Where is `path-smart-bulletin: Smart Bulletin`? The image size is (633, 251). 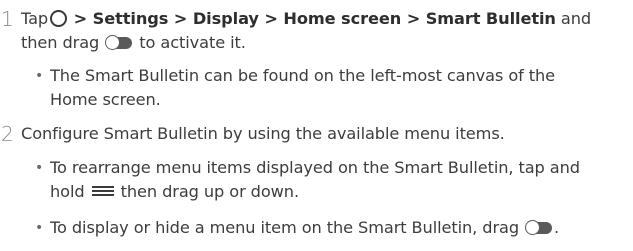 path-smart-bulletin: Smart Bulletin is located at coordinates (490, 18).